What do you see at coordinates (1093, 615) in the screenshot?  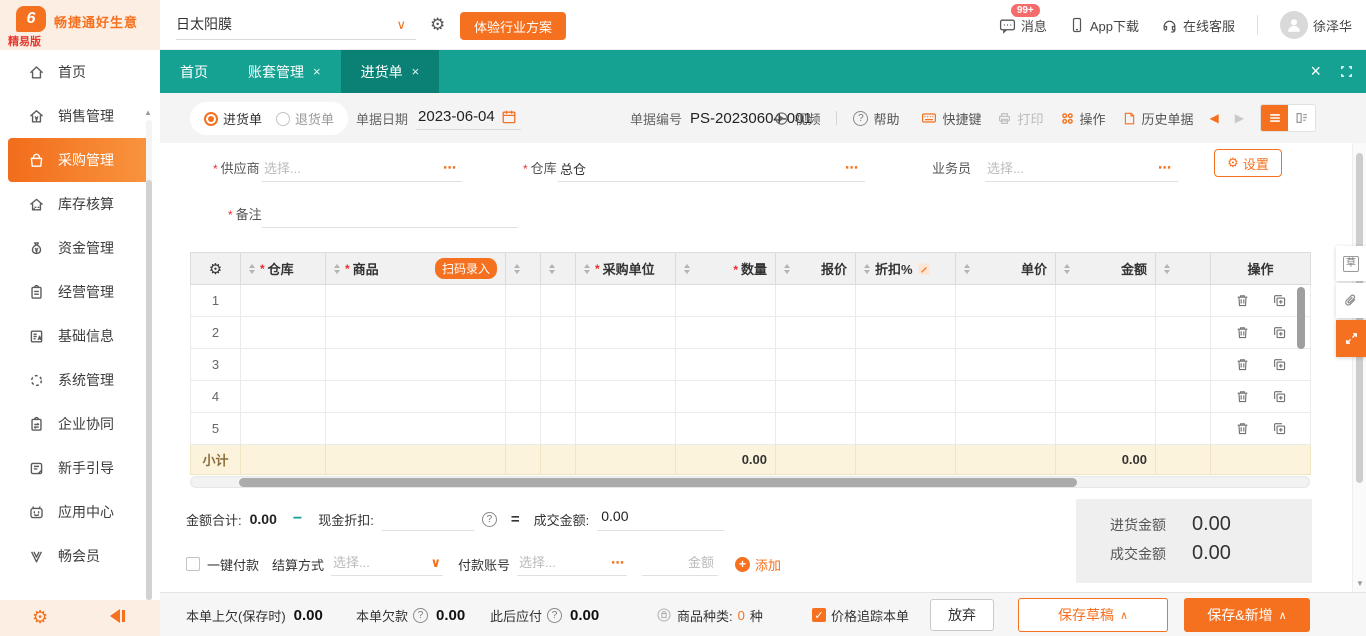 I see `save-draft-button: 保存草稿 ∧` at bounding box center [1093, 615].